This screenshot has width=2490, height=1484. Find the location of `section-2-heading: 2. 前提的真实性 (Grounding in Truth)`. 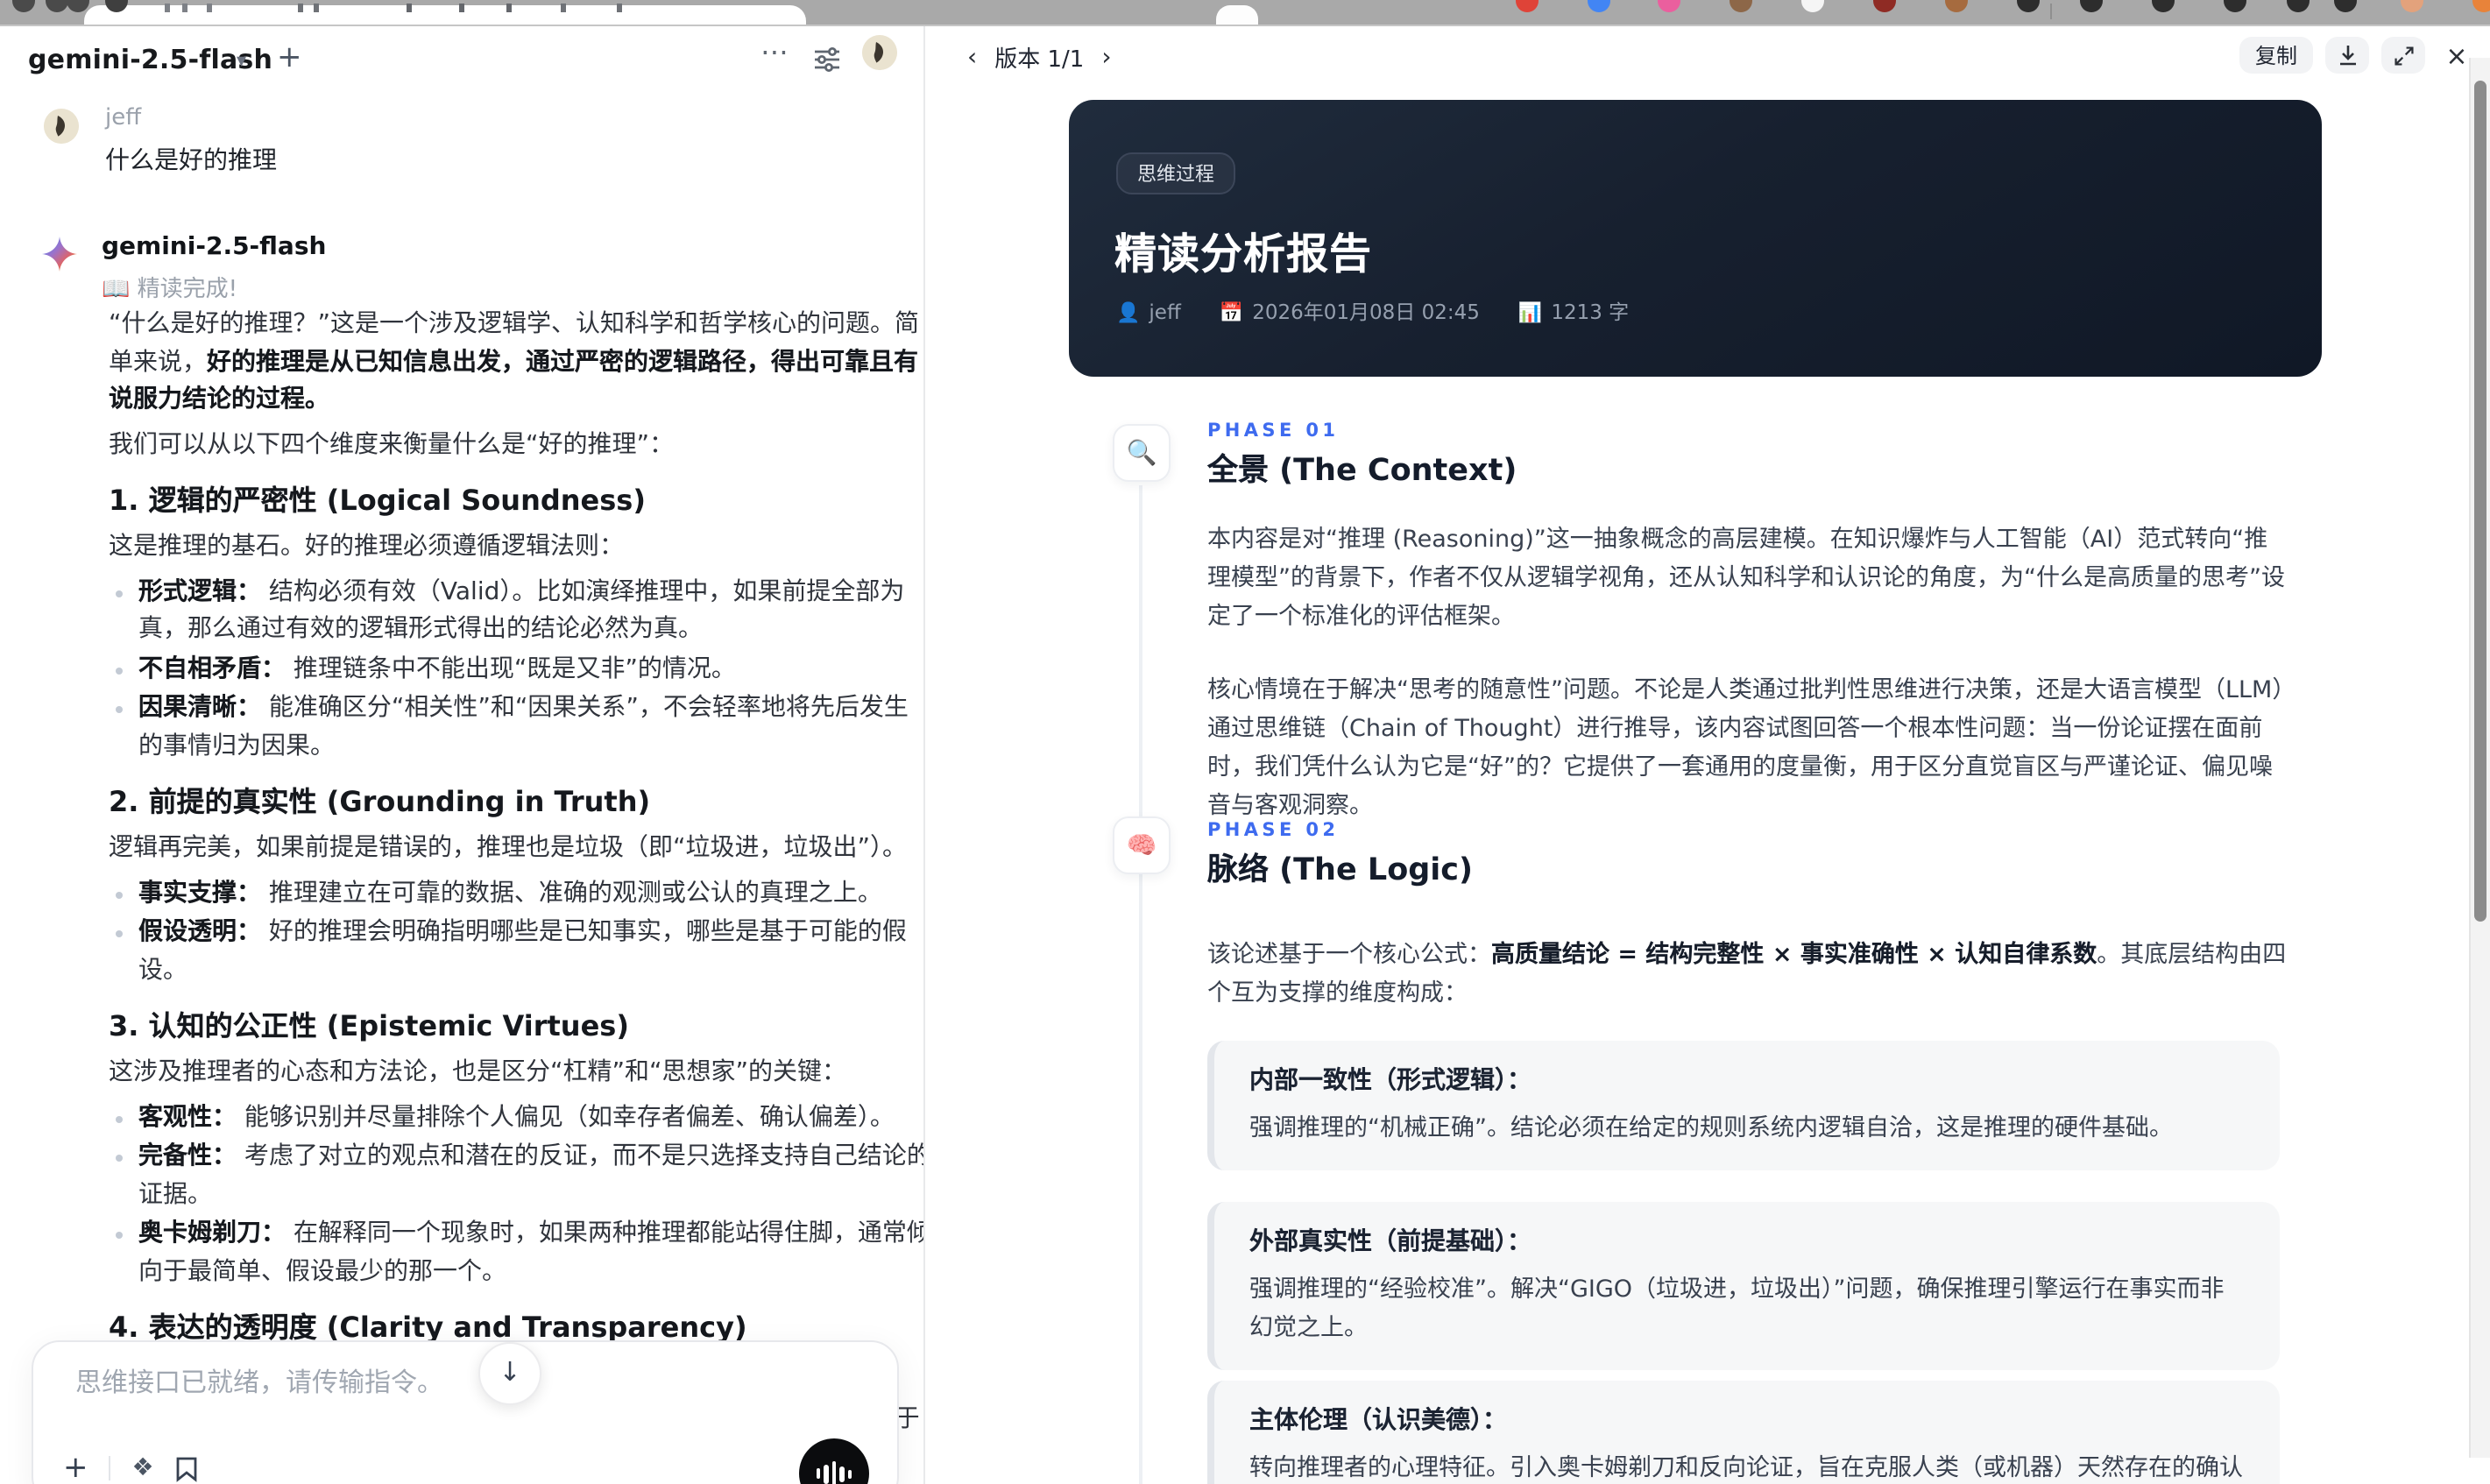

section-2-heading: 2. 前提的真实性 (Grounding in Truth) is located at coordinates (380, 801).